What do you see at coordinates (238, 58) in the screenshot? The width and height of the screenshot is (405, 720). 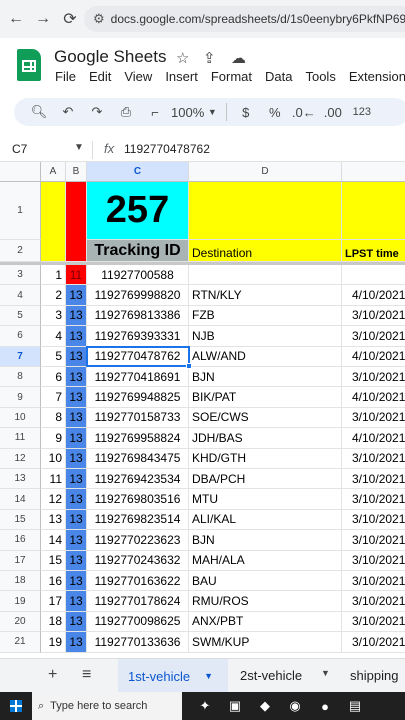 I see `cloud-status-icon: ☁` at bounding box center [238, 58].